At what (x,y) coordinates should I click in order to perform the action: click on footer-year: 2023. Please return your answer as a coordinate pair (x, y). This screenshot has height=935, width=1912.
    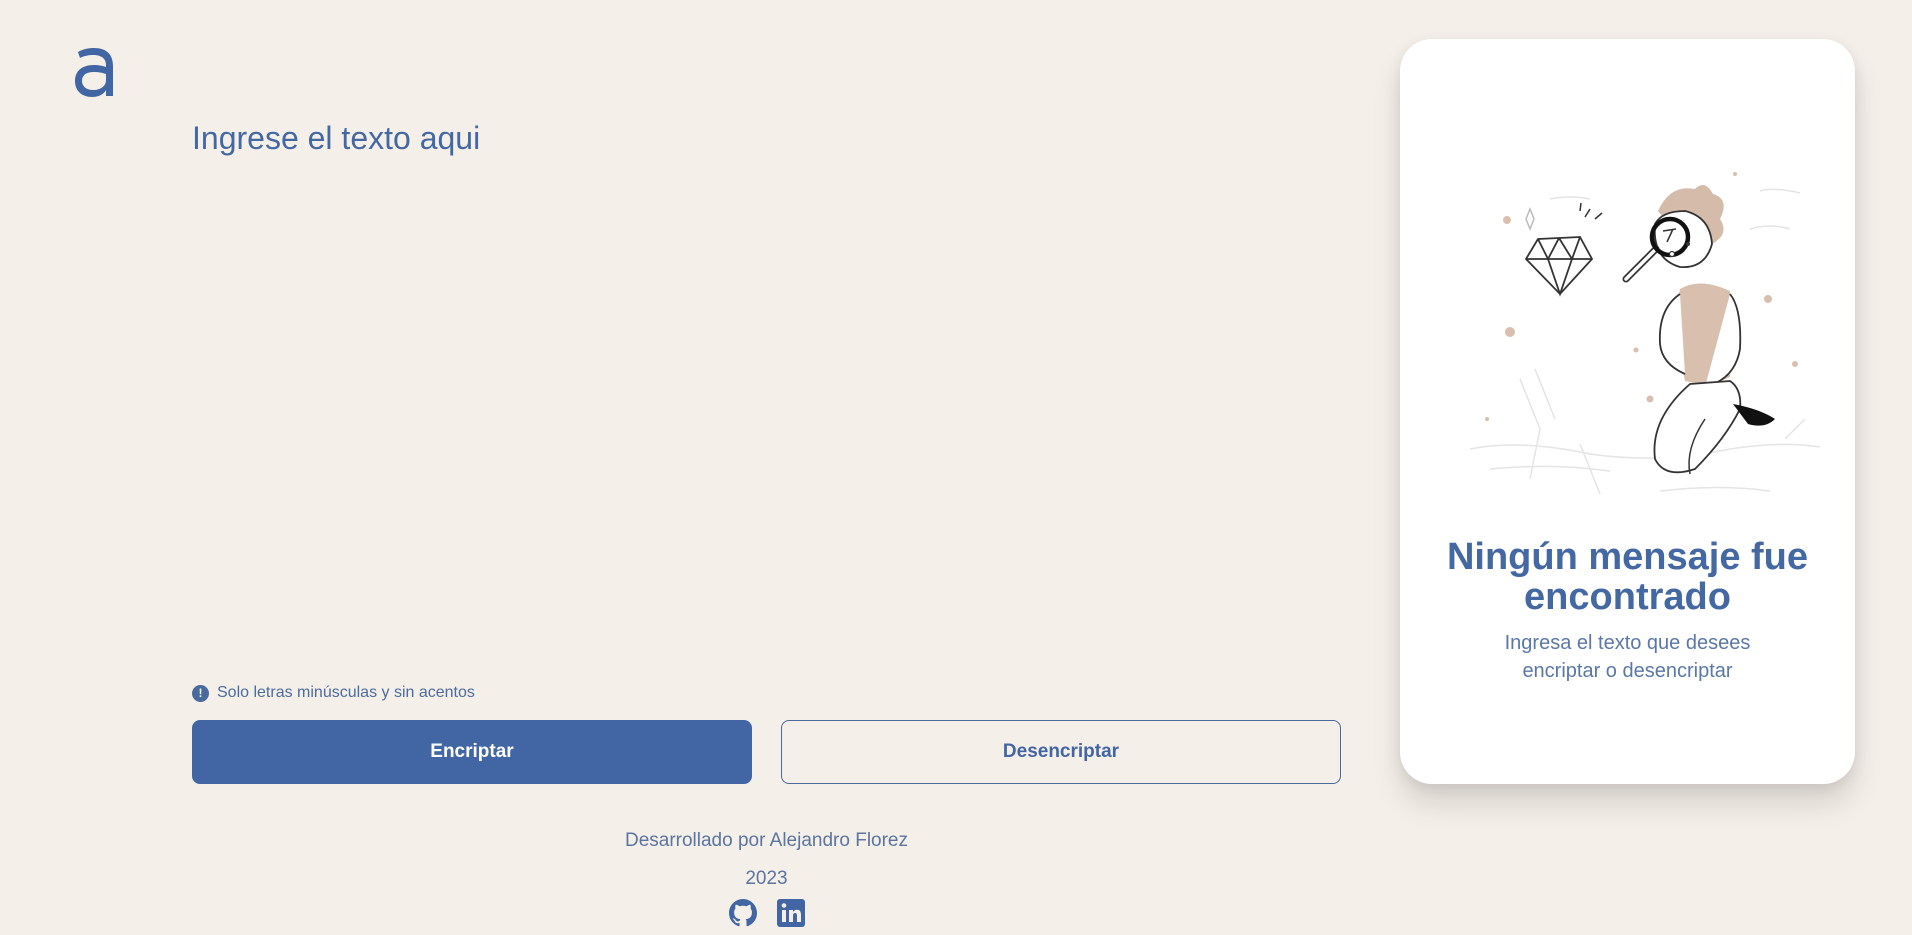
    Looking at the image, I should click on (766, 878).